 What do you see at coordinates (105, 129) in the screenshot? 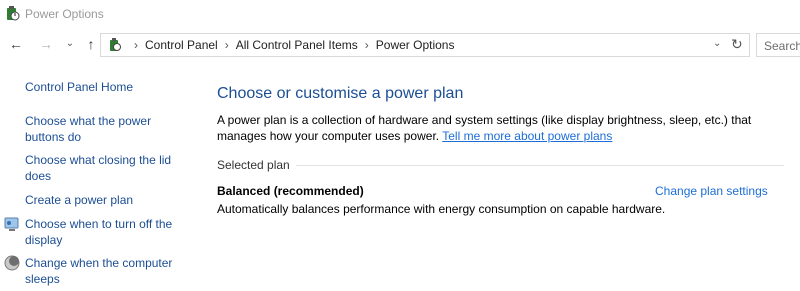
I see `sidebar-item-power-buttons: Choose what the power buttons do` at bounding box center [105, 129].